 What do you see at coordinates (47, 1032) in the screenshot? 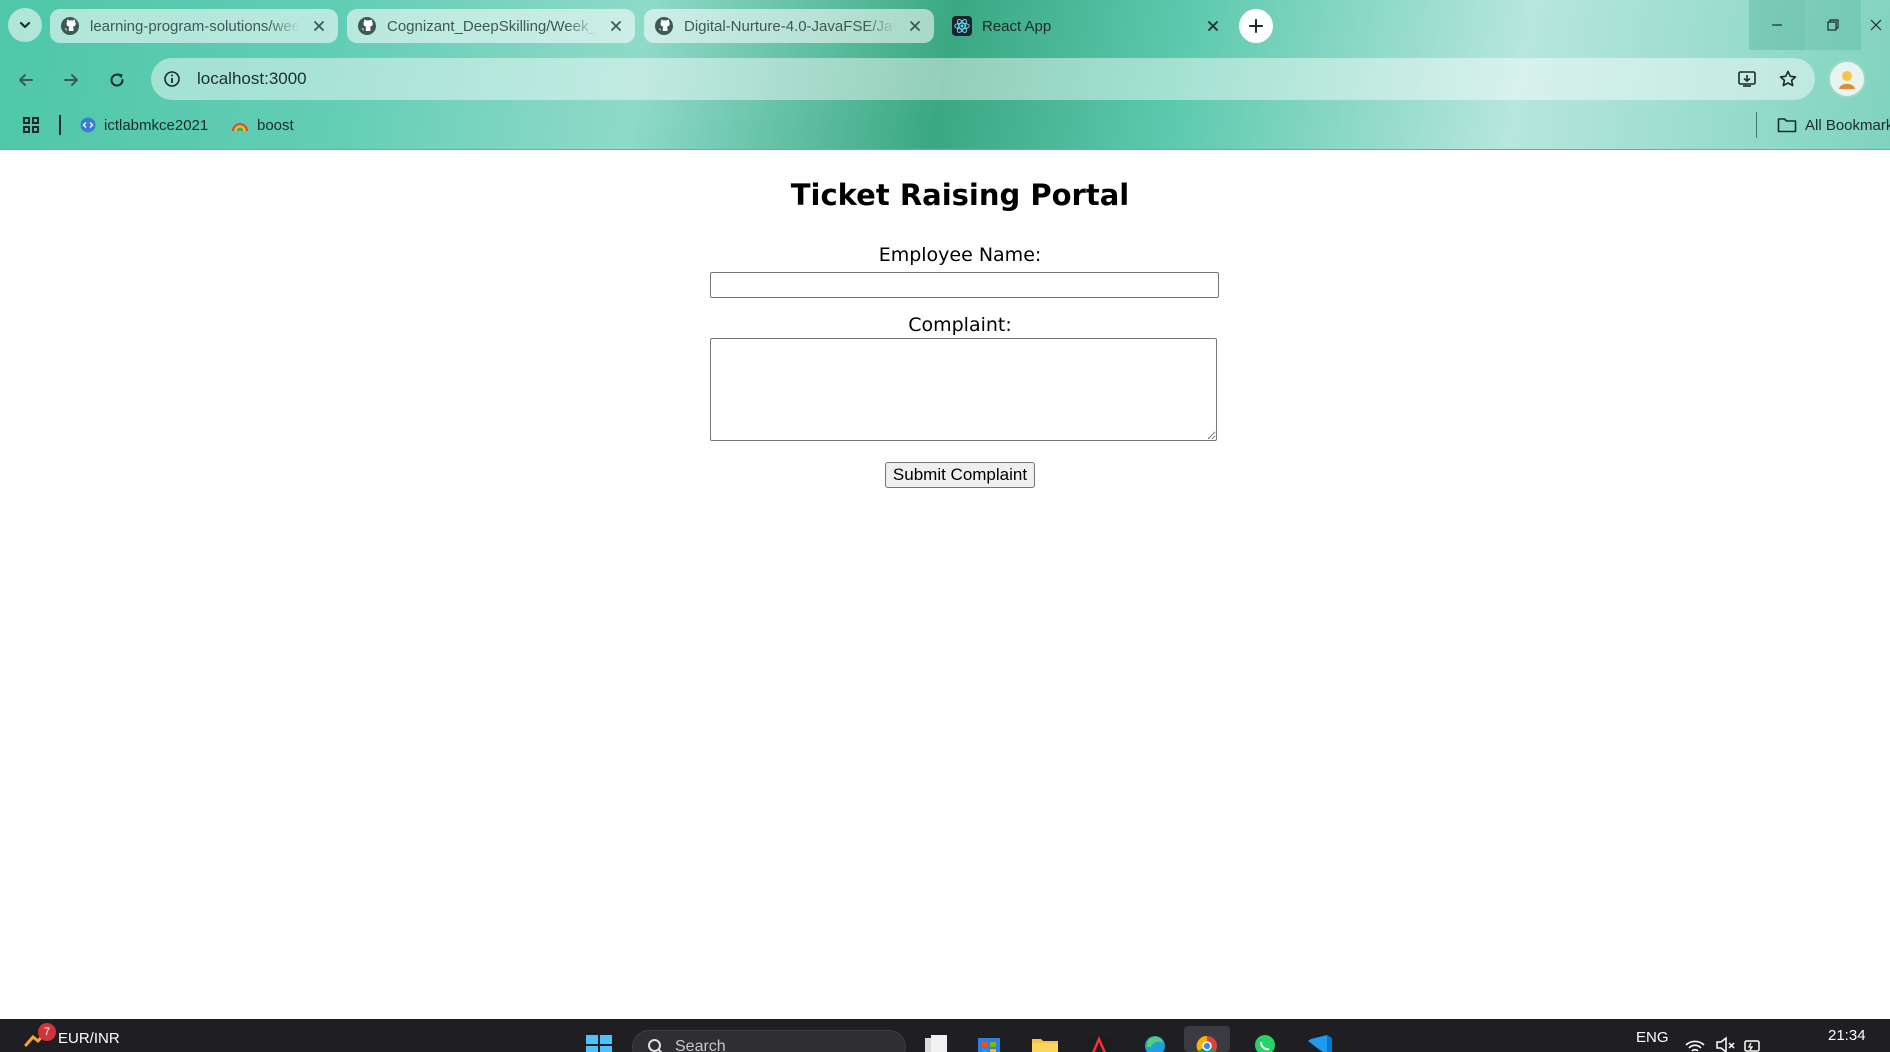
I see `notification-badge: 7` at bounding box center [47, 1032].